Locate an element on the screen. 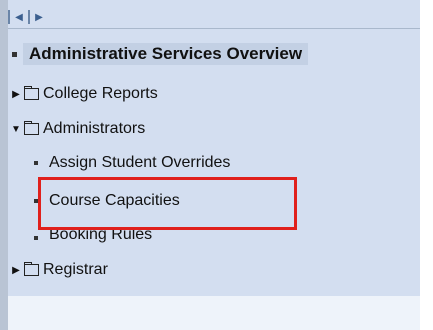  tree-item-booking-rules: Booking Rules is located at coordinates (93, 236).